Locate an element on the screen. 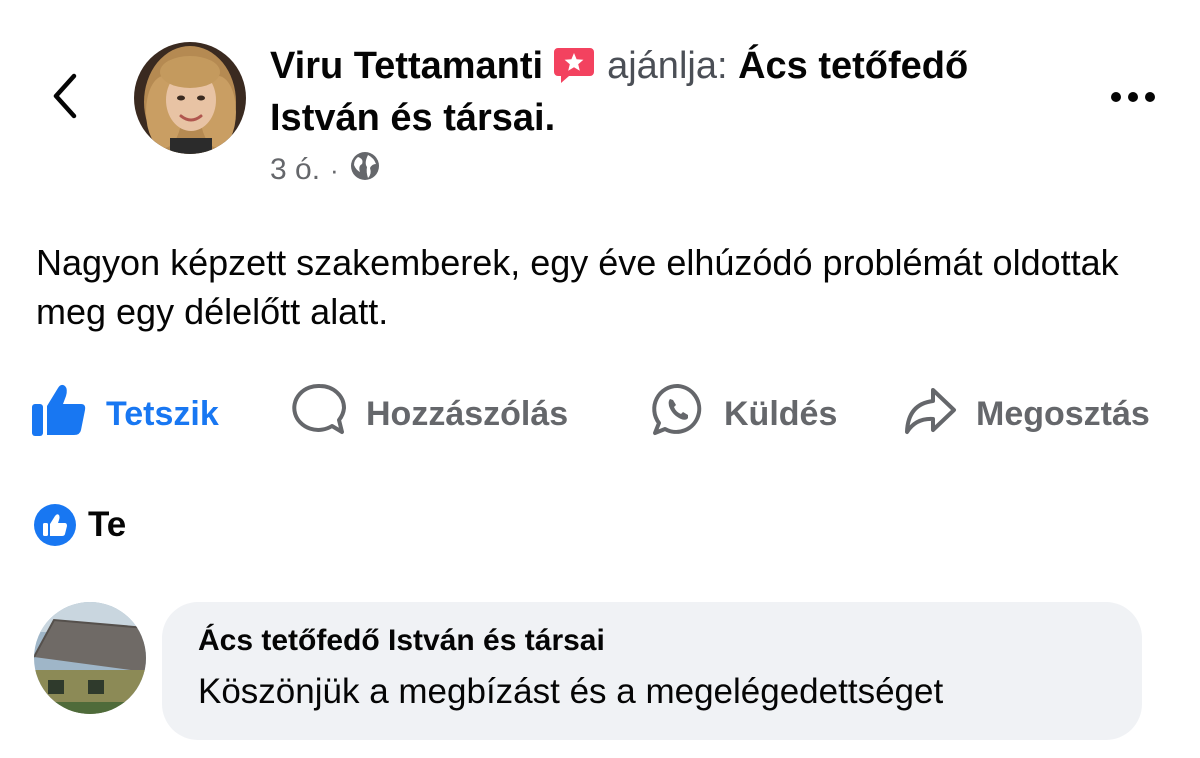 This screenshot has width=1200, height=758. reactions-summary: Te is located at coordinates (80, 525).